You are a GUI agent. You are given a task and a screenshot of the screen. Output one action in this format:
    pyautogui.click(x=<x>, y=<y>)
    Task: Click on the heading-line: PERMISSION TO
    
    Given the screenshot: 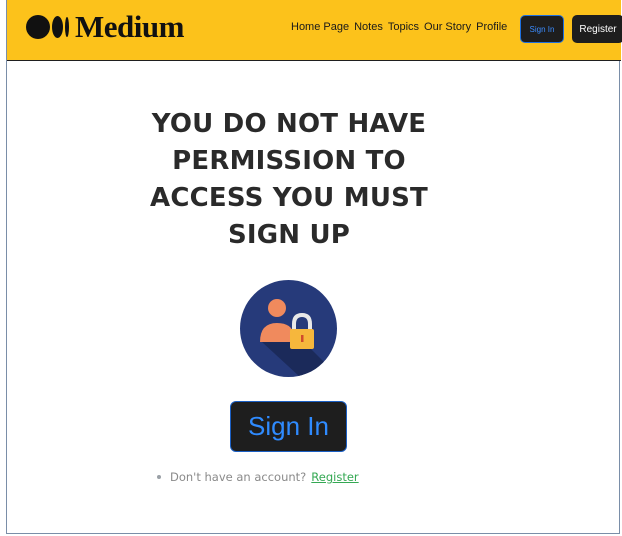 What is the action you would take?
    pyautogui.click(x=289, y=161)
    